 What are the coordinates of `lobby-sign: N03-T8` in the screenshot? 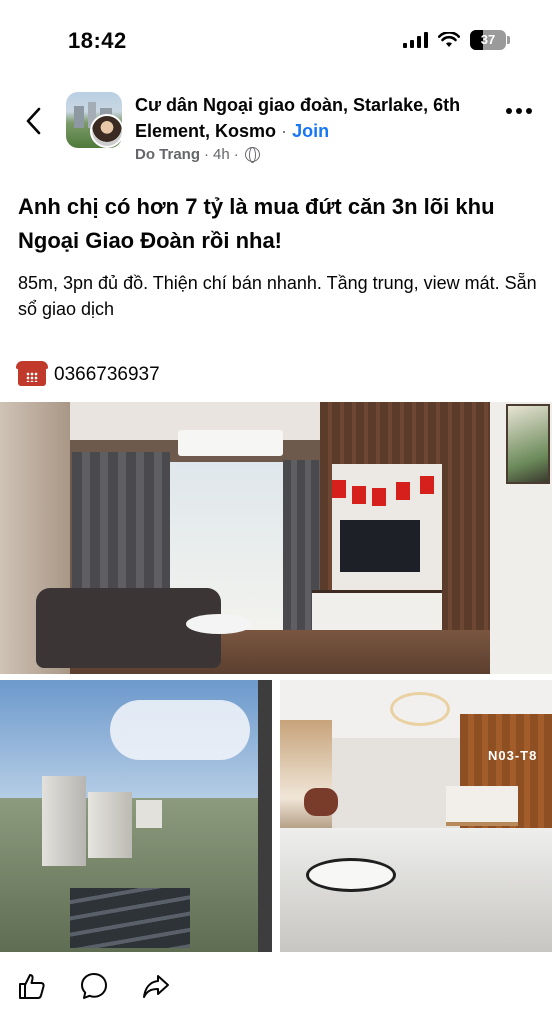 It's located at (513, 755).